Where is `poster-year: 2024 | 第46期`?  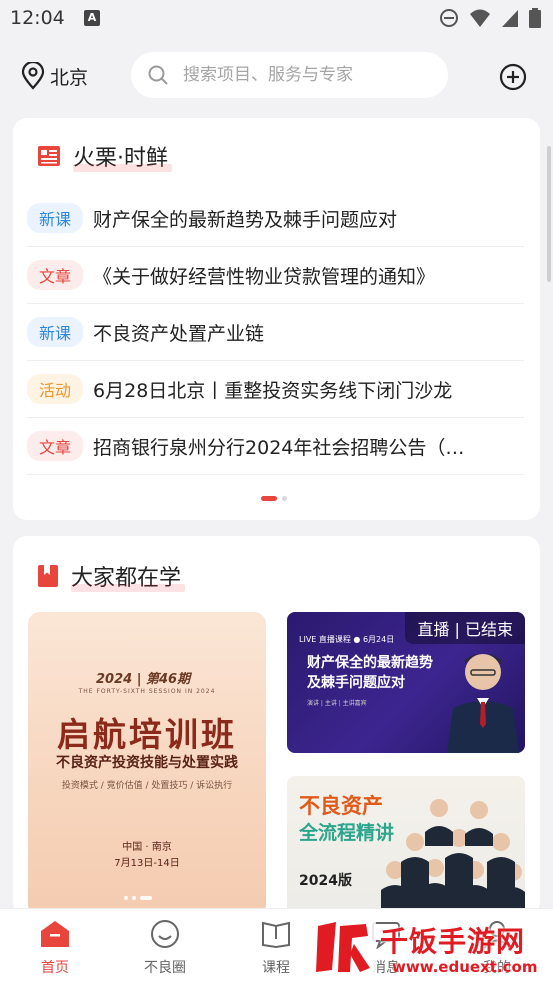 poster-year: 2024 | 第46期 is located at coordinates (143, 679).